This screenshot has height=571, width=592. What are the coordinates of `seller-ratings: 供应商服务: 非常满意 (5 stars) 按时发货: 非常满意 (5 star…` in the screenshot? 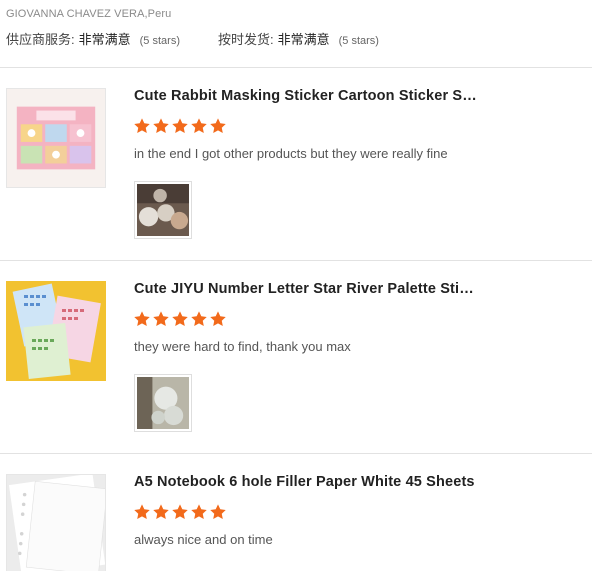 It's located at (296, 38).